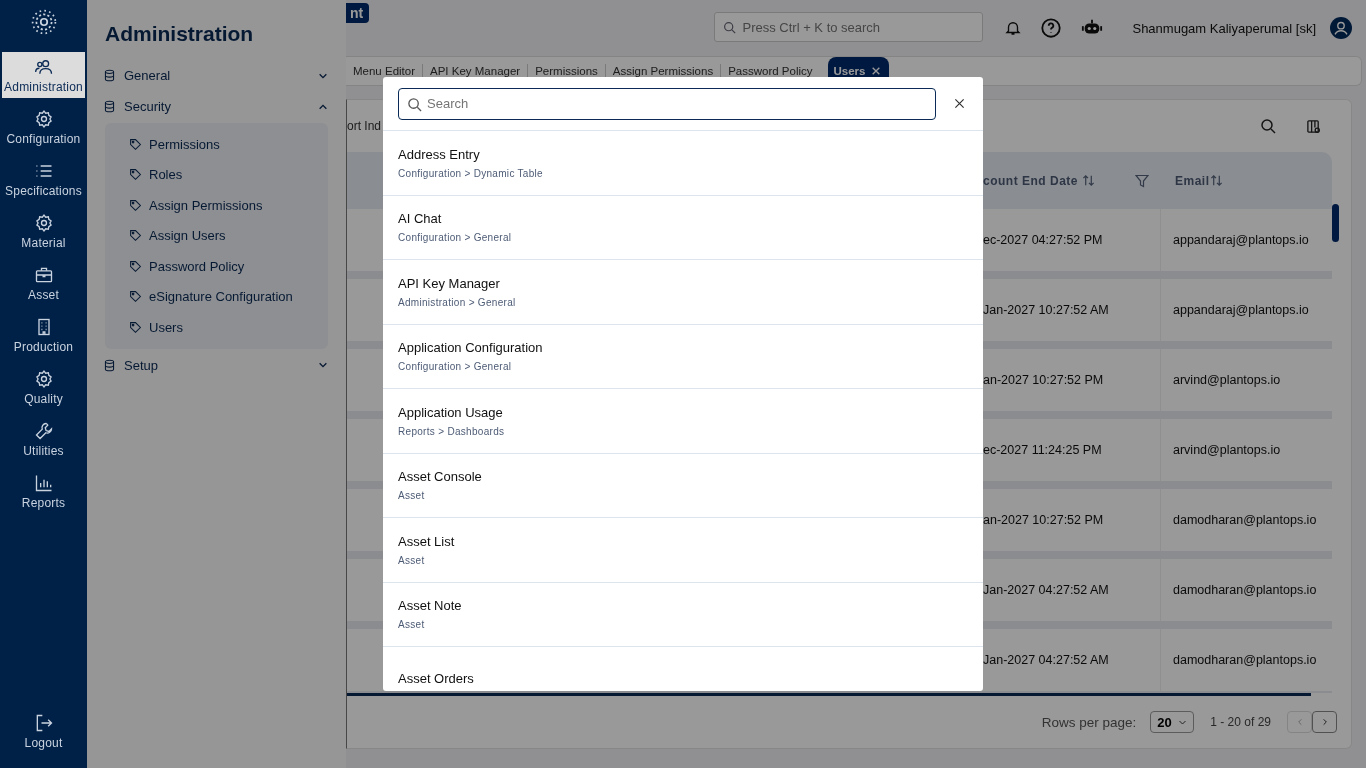  What do you see at coordinates (683, 614) in the screenshot?
I see `search-result: Asset Note Asset` at bounding box center [683, 614].